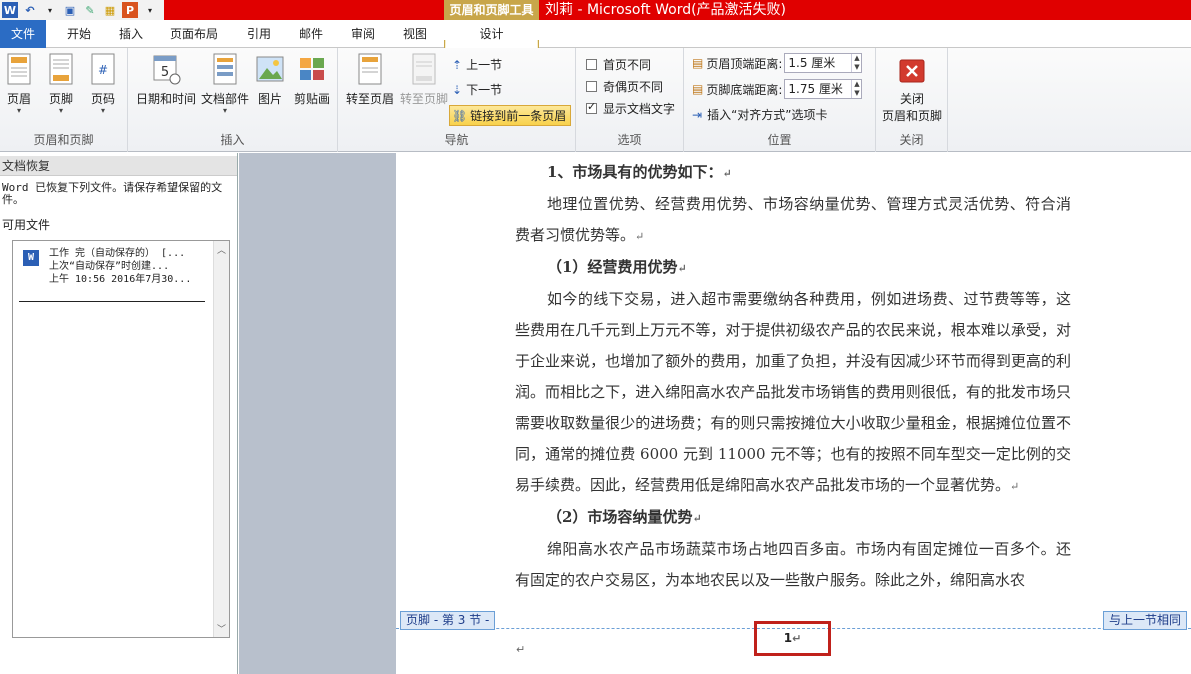 The image size is (1191, 674). I want to click on first-page-different-checkbox: 首页不同, so click(618, 64).